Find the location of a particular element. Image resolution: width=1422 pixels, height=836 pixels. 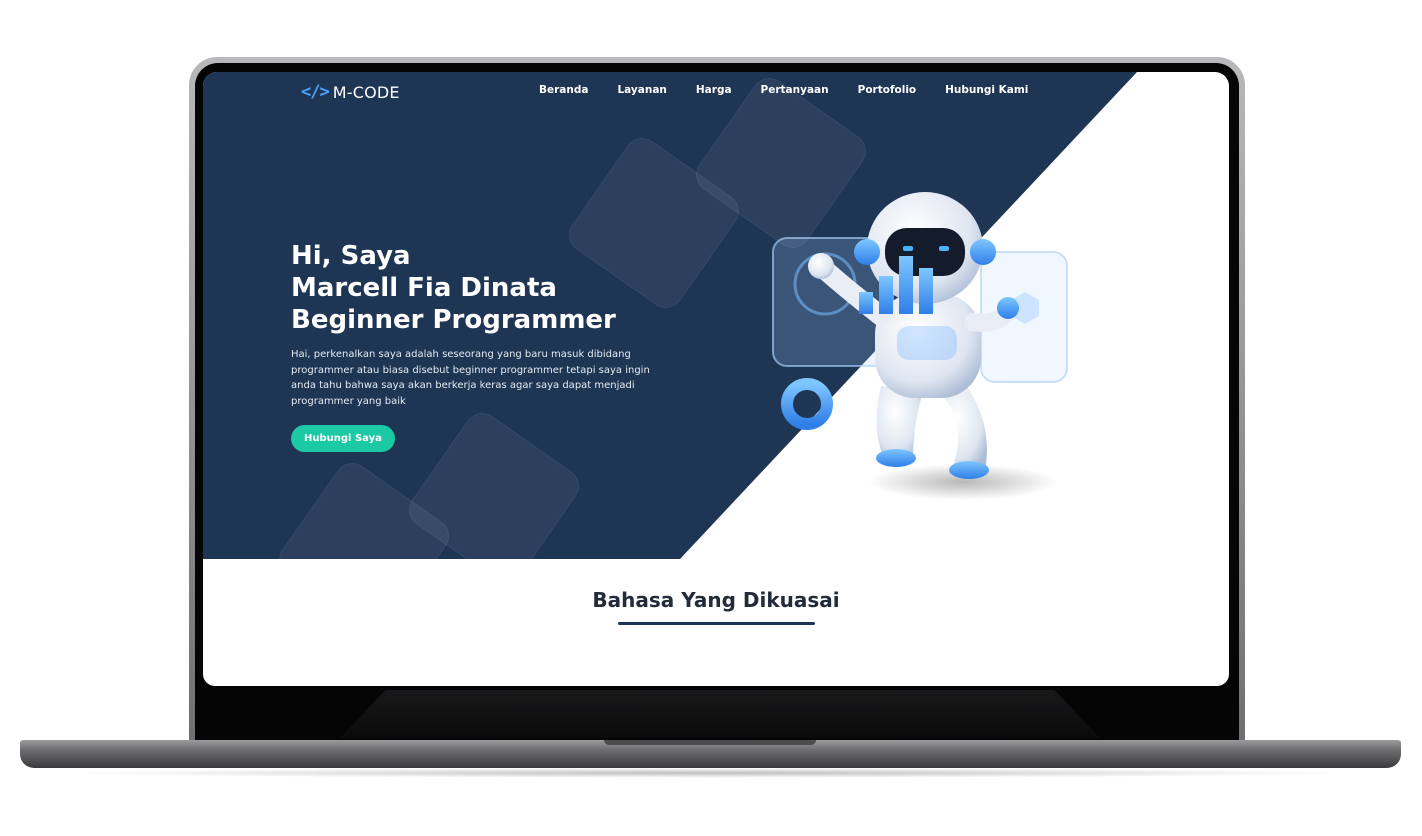

site-logo: </> M-CODE is located at coordinates (350, 92).